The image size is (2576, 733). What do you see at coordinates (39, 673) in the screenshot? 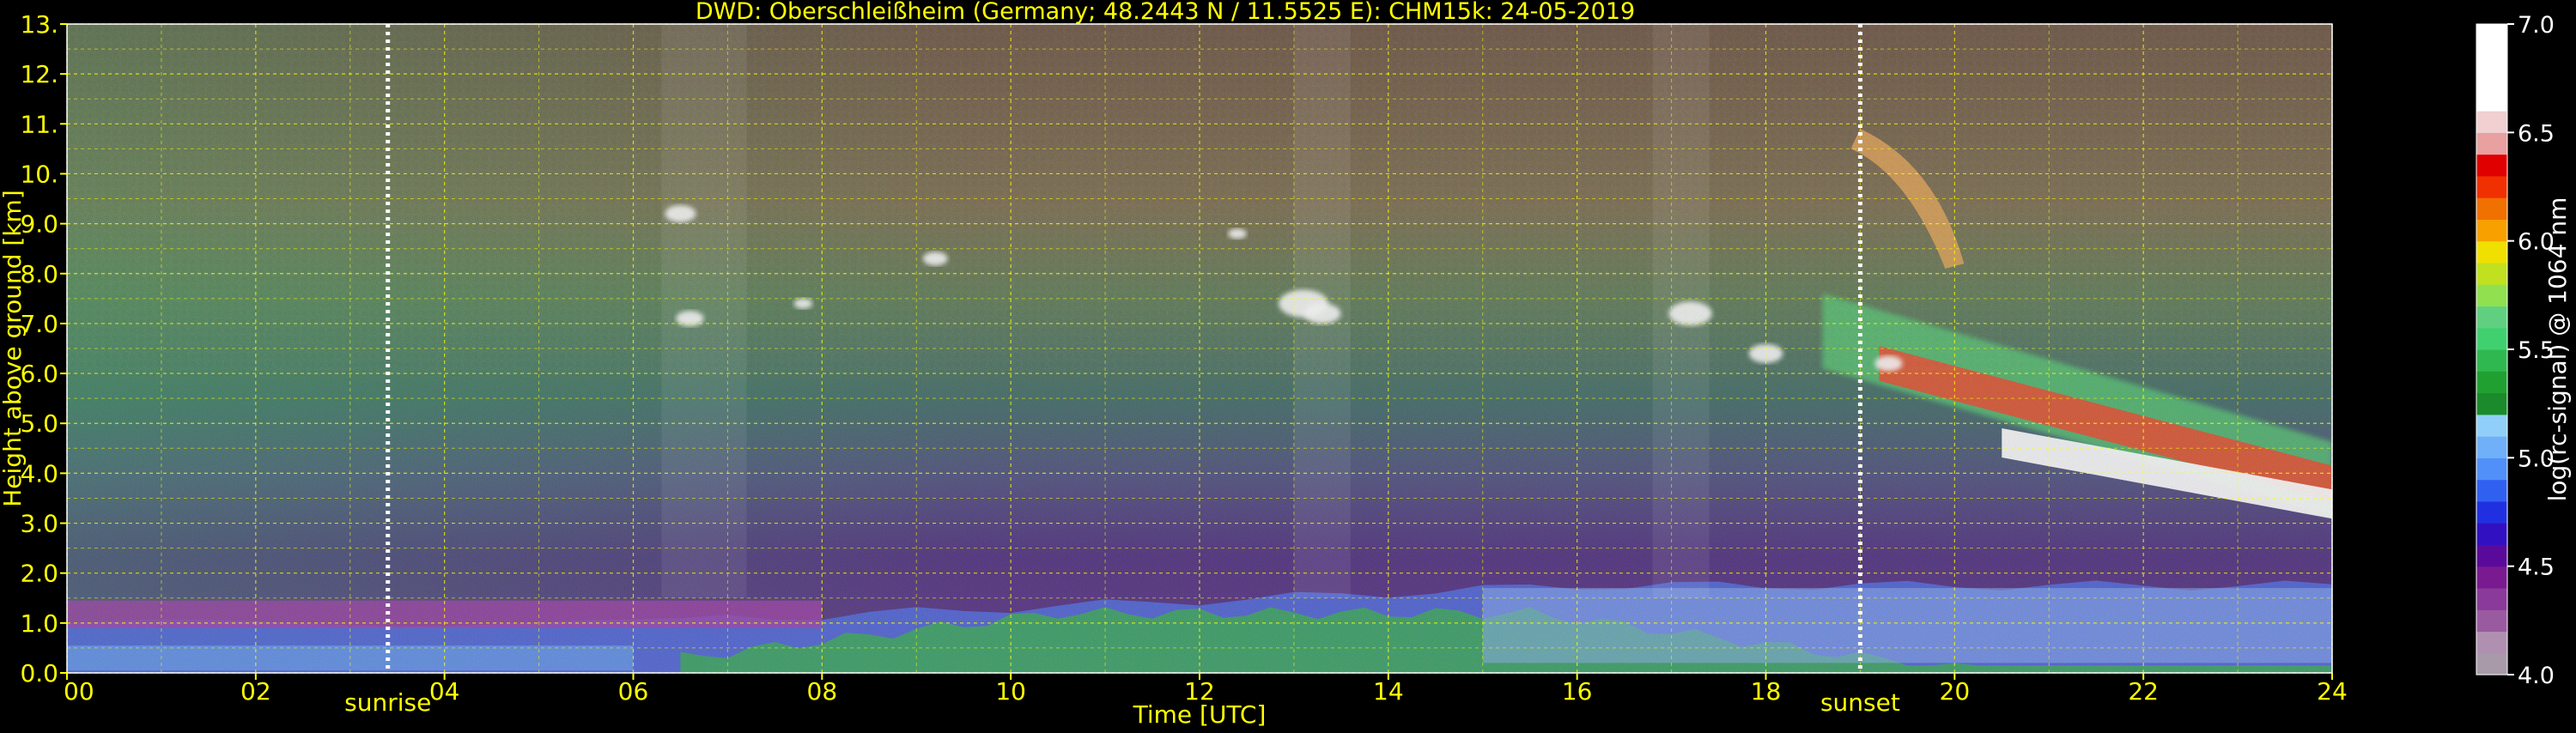
I see `y-tick-label: 0.0` at bounding box center [39, 673].